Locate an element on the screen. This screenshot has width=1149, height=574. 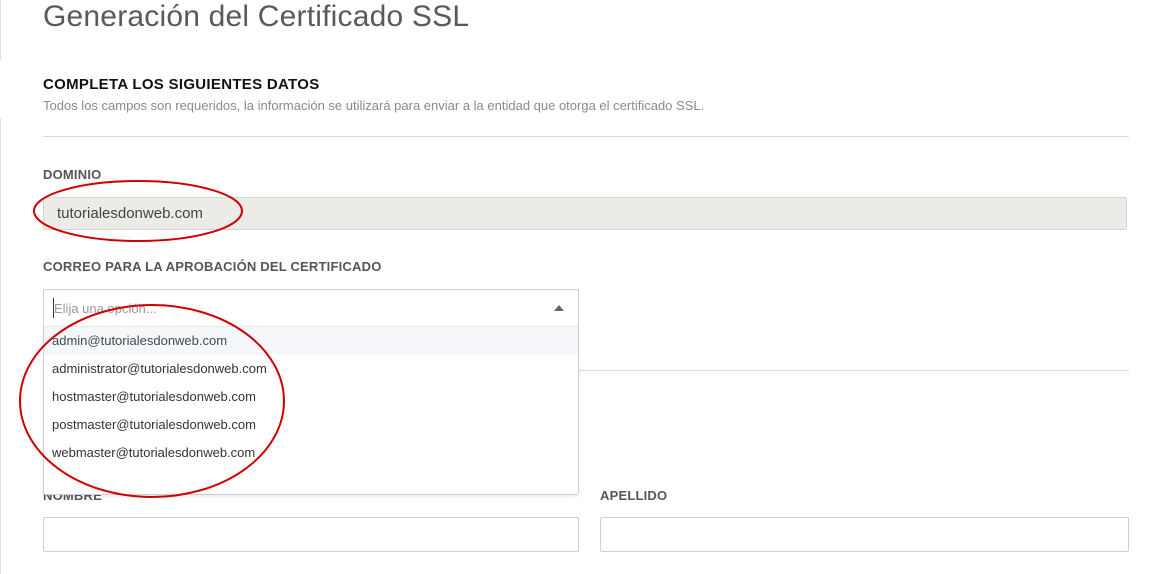
dropdown-option-hostmaster: hostmaster@tutorialesdonweb.com is located at coordinates (311, 397).